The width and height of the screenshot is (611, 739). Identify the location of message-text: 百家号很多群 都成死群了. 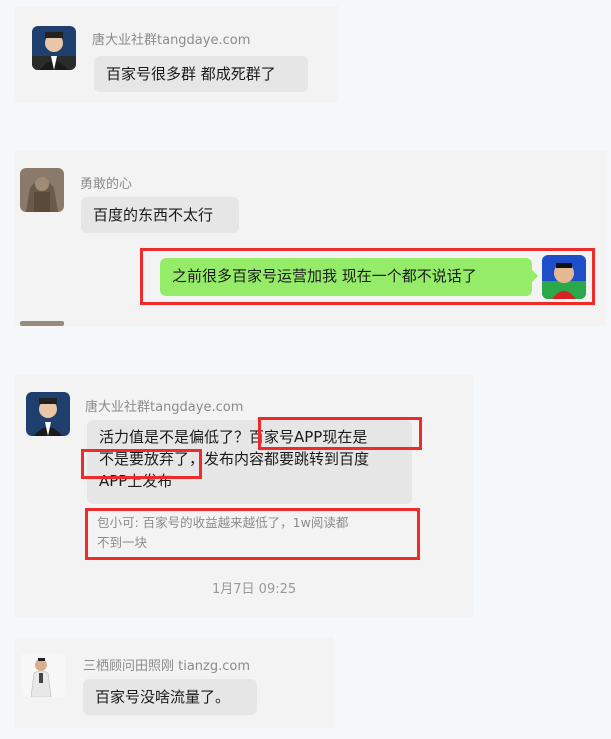
(191, 74).